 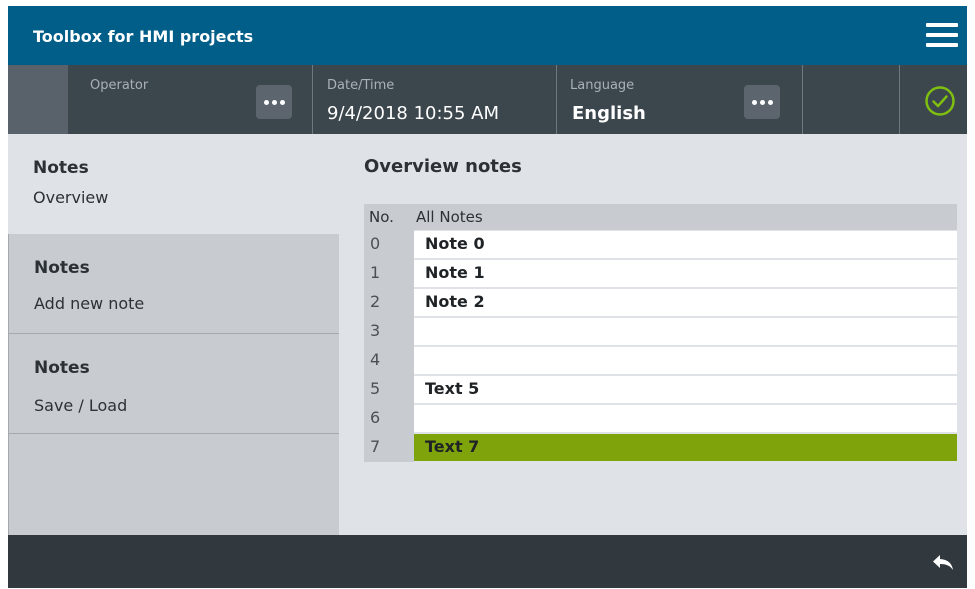 What do you see at coordinates (389, 273) in the screenshot?
I see `row-number: 1` at bounding box center [389, 273].